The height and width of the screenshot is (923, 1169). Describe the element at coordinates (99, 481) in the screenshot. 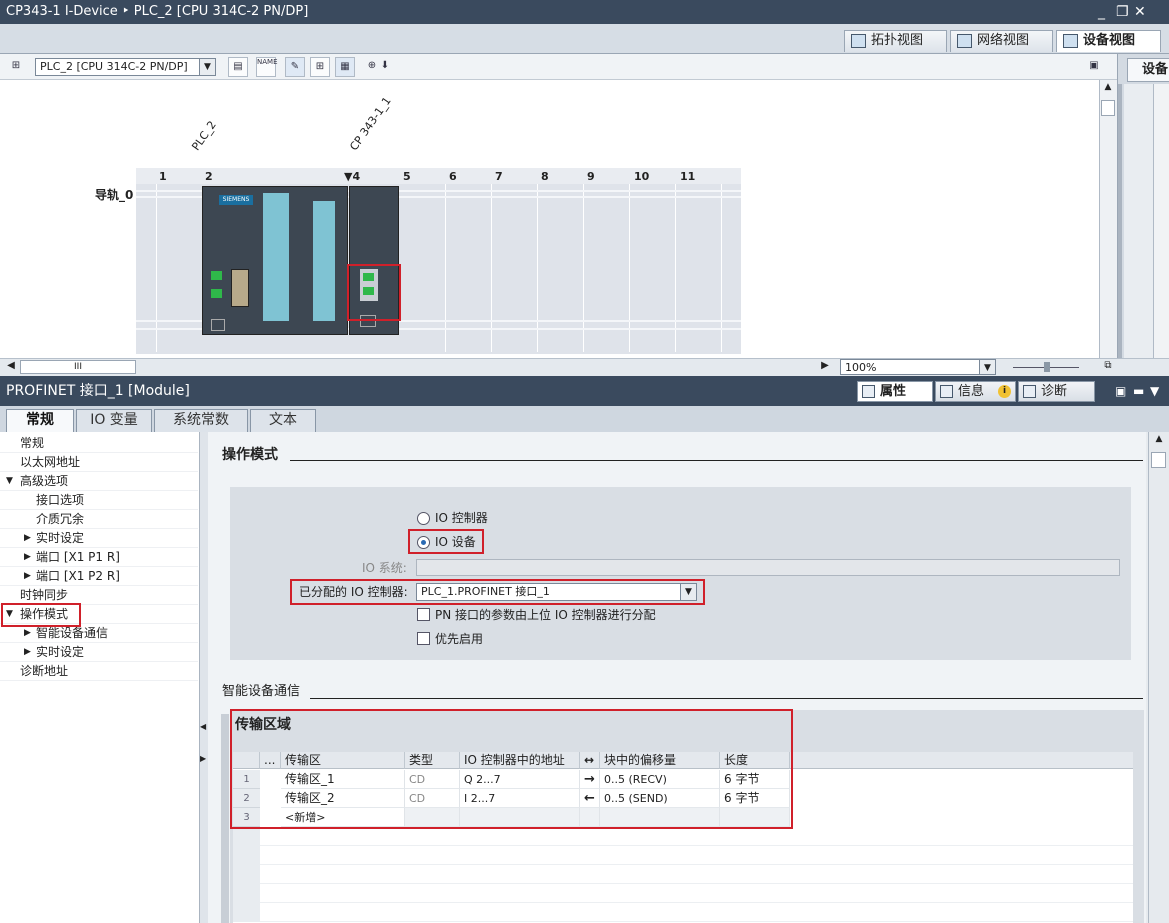

I see `nav-item-advanced-options: ▼ 高级选项` at that location.